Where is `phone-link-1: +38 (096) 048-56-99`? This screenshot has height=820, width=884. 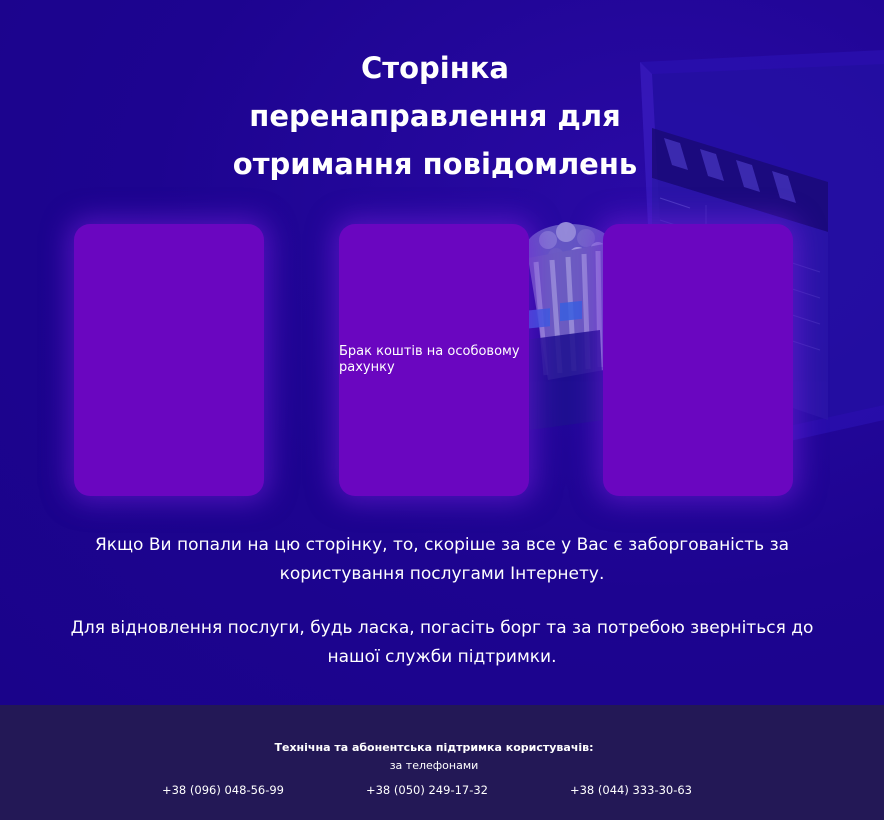
phone-link-1: +38 (096) 048-56-99 is located at coordinates (223, 790).